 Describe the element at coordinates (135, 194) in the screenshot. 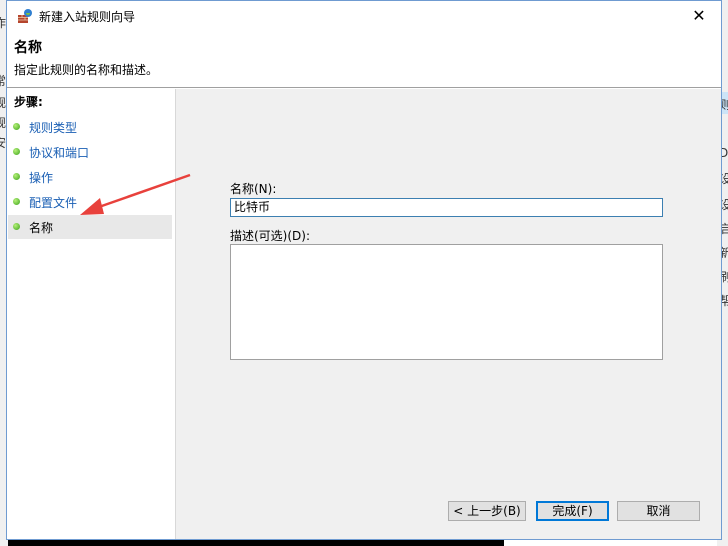

I see `annotation-arrow` at that location.